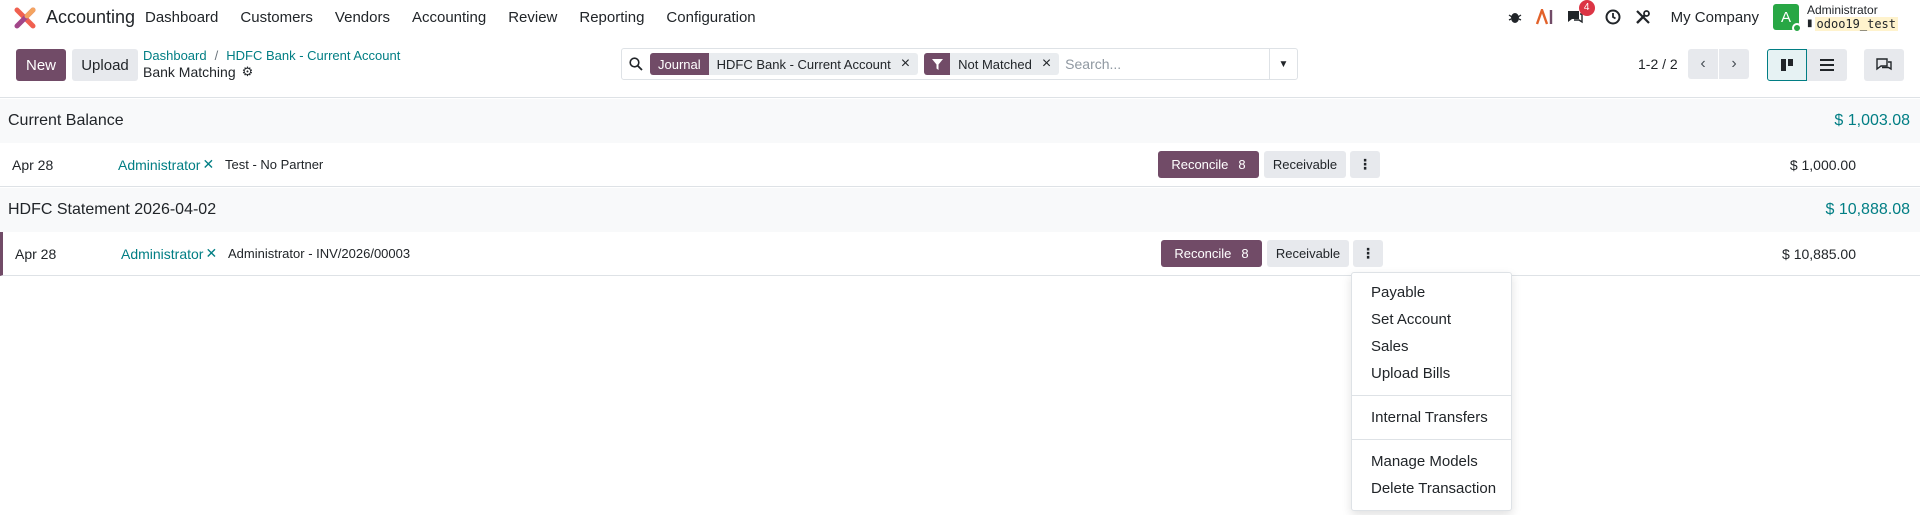  I want to click on breadcrumb: Dashboard / HDFC Bank - Current Account, so click(271, 55).